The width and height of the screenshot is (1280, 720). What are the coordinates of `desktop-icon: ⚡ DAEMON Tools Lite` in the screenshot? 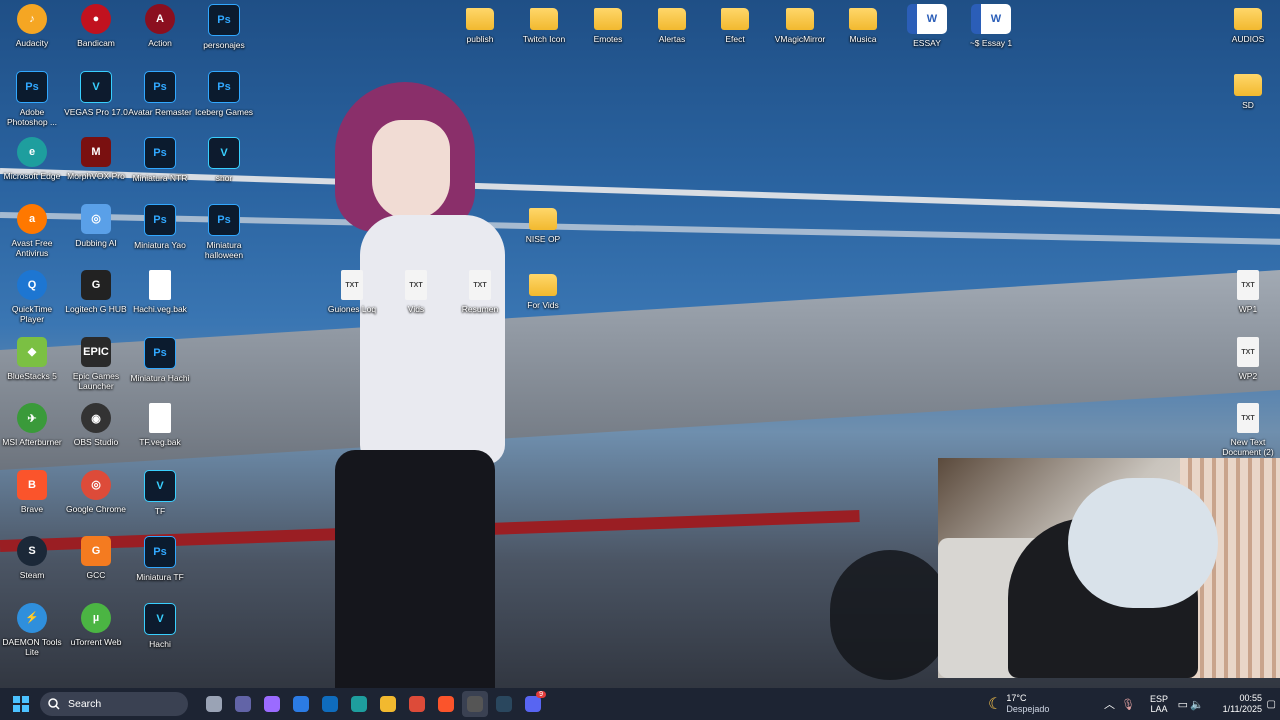 It's located at (32, 629).